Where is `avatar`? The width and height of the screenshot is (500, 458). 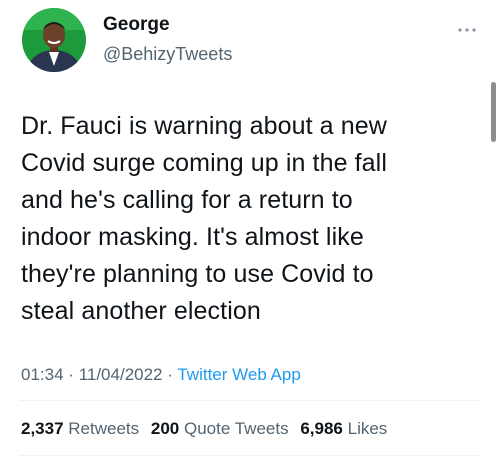 avatar is located at coordinates (54, 40).